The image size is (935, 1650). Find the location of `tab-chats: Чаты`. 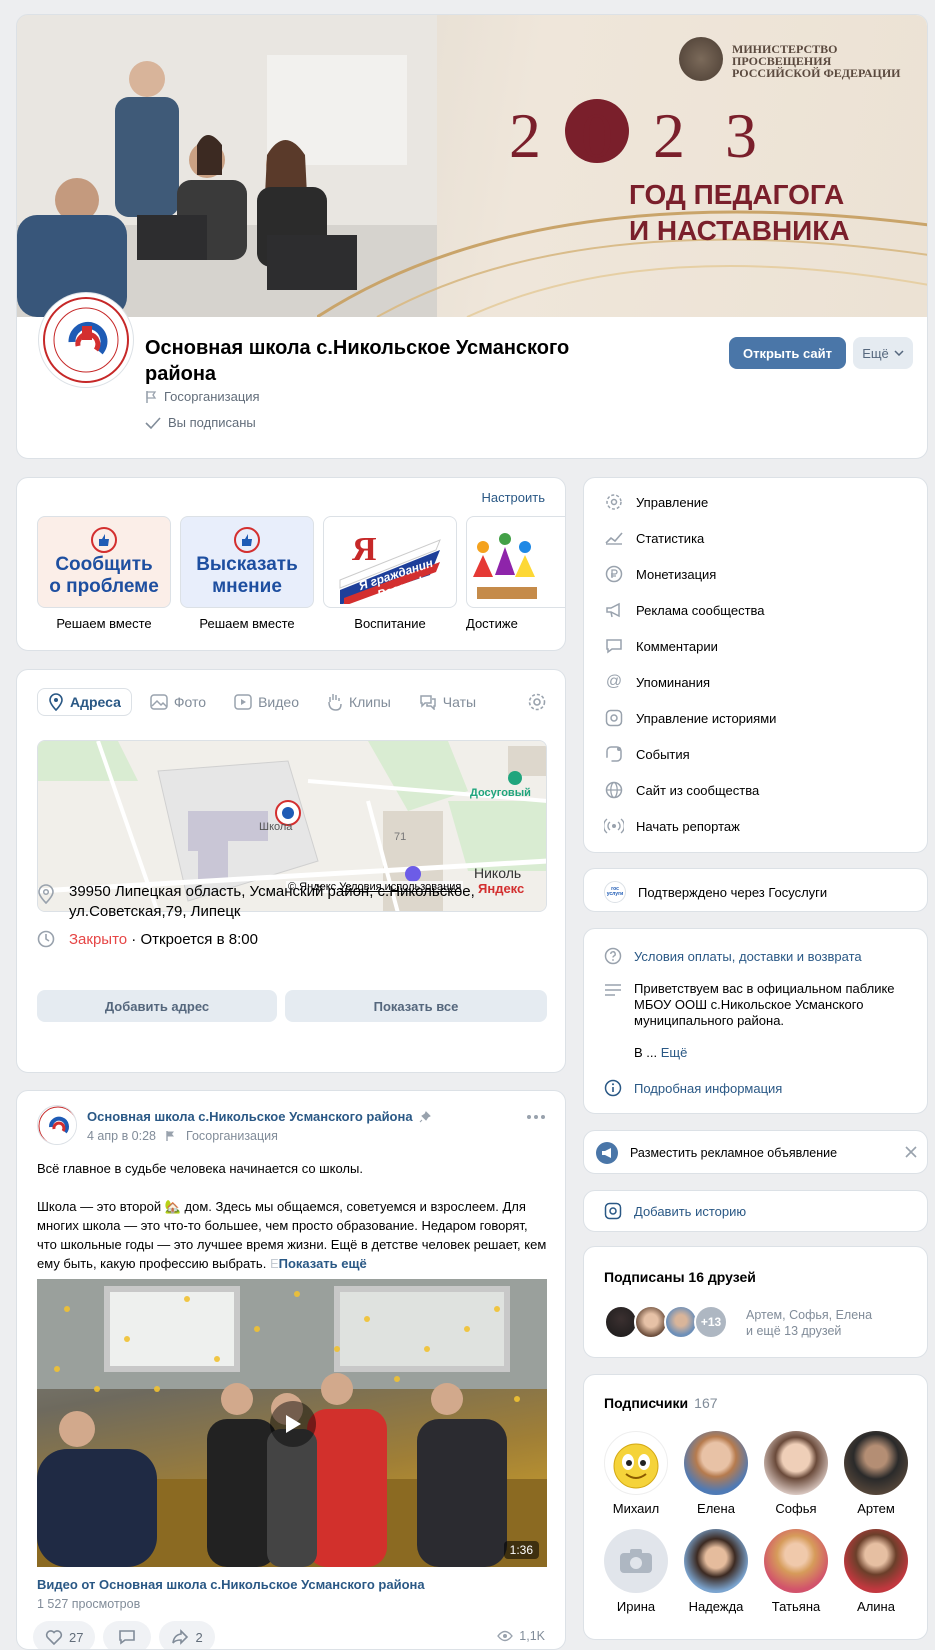

tab-chats: Чаты is located at coordinates (447, 702).